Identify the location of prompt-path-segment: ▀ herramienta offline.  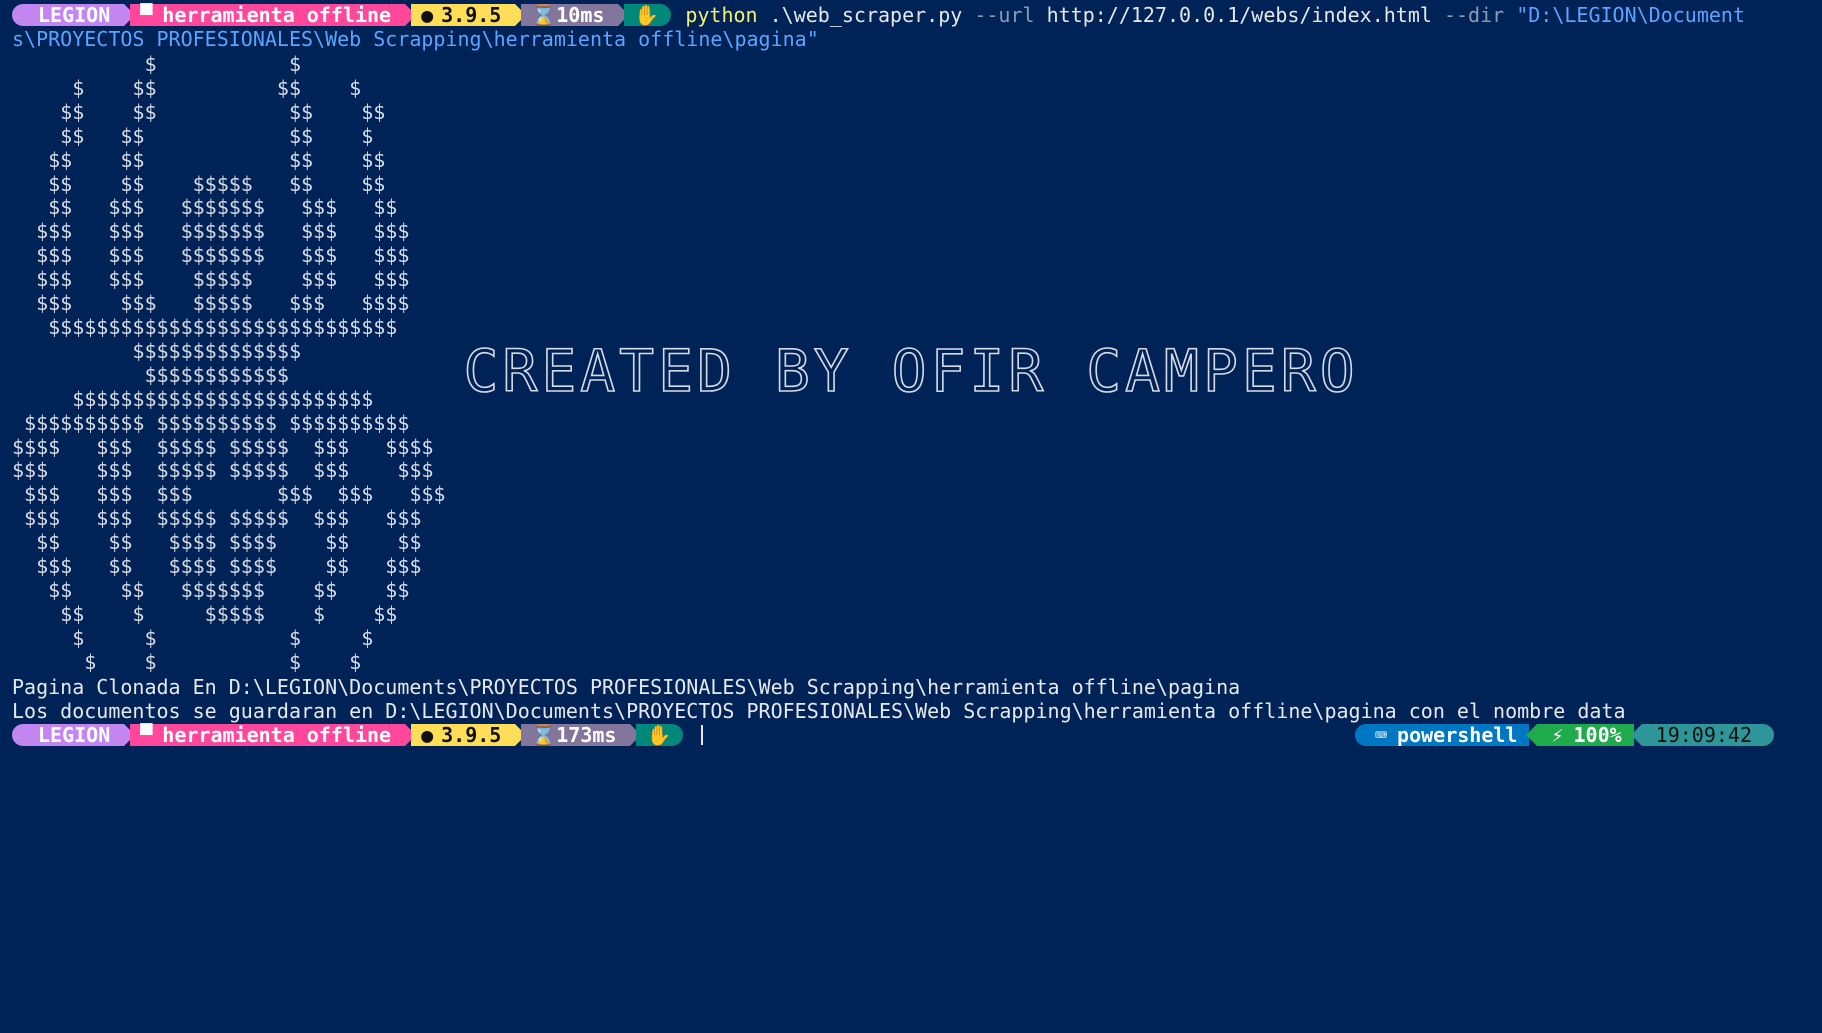
(273, 15).